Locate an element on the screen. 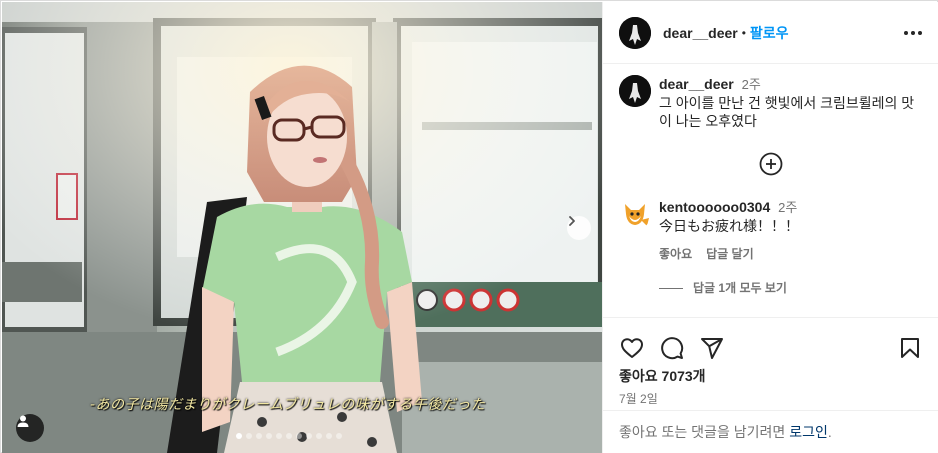 This screenshot has height=453, width=938. likes-count: 좋아요 7073개 is located at coordinates (770, 375).